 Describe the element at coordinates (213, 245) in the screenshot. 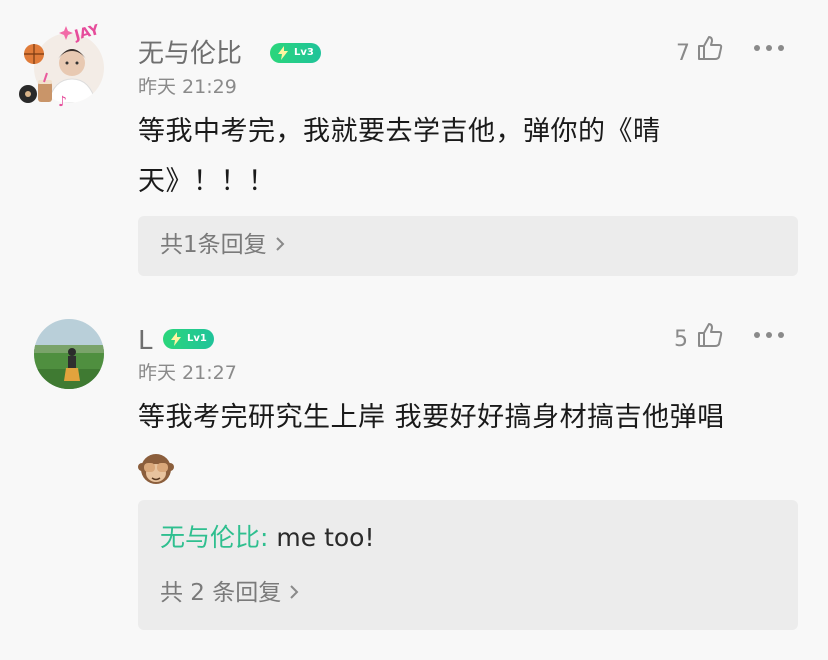

I see `replies-count-label: 共1条回复` at that location.